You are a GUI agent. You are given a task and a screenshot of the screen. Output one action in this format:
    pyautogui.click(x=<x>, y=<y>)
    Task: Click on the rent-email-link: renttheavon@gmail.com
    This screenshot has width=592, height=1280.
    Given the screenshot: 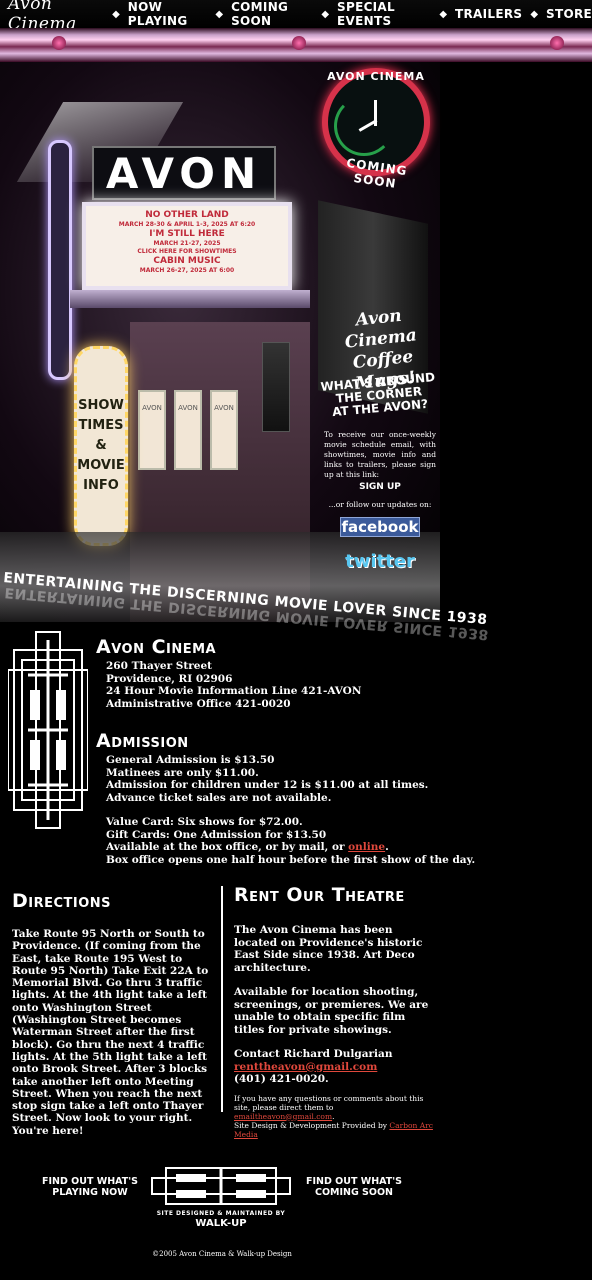 What is the action you would take?
    pyautogui.click(x=305, y=1067)
    